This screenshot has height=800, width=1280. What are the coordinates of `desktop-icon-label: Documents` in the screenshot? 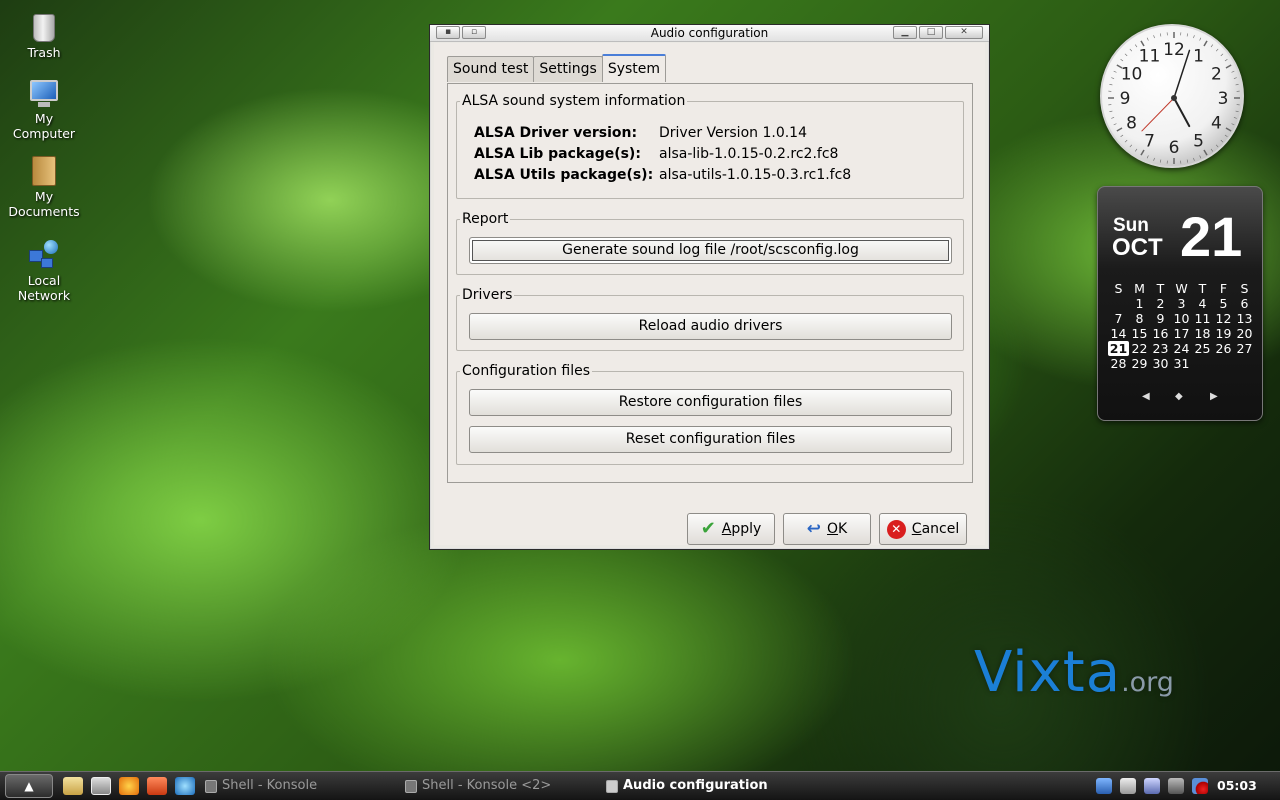 It's located at (44, 211).